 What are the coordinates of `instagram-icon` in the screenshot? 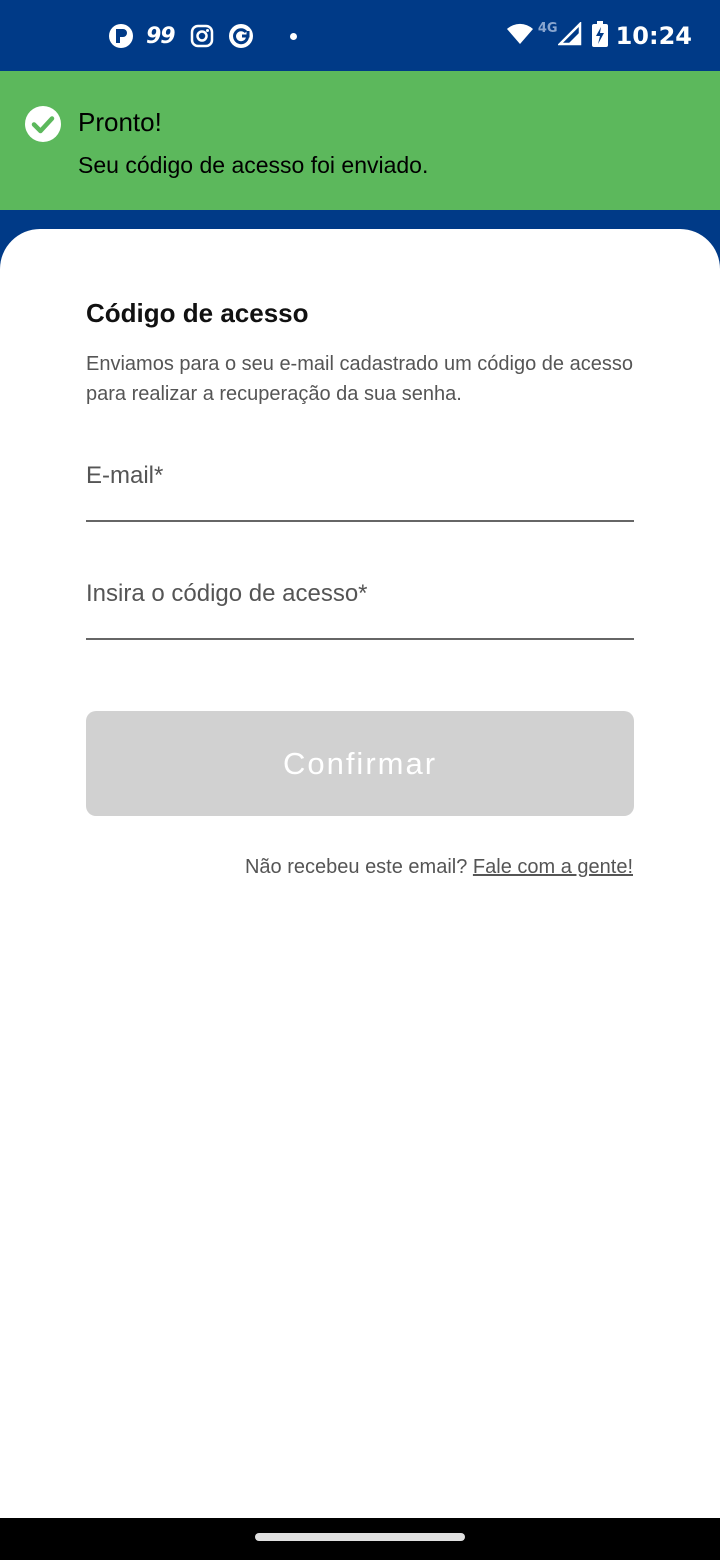 It's located at (202, 36).